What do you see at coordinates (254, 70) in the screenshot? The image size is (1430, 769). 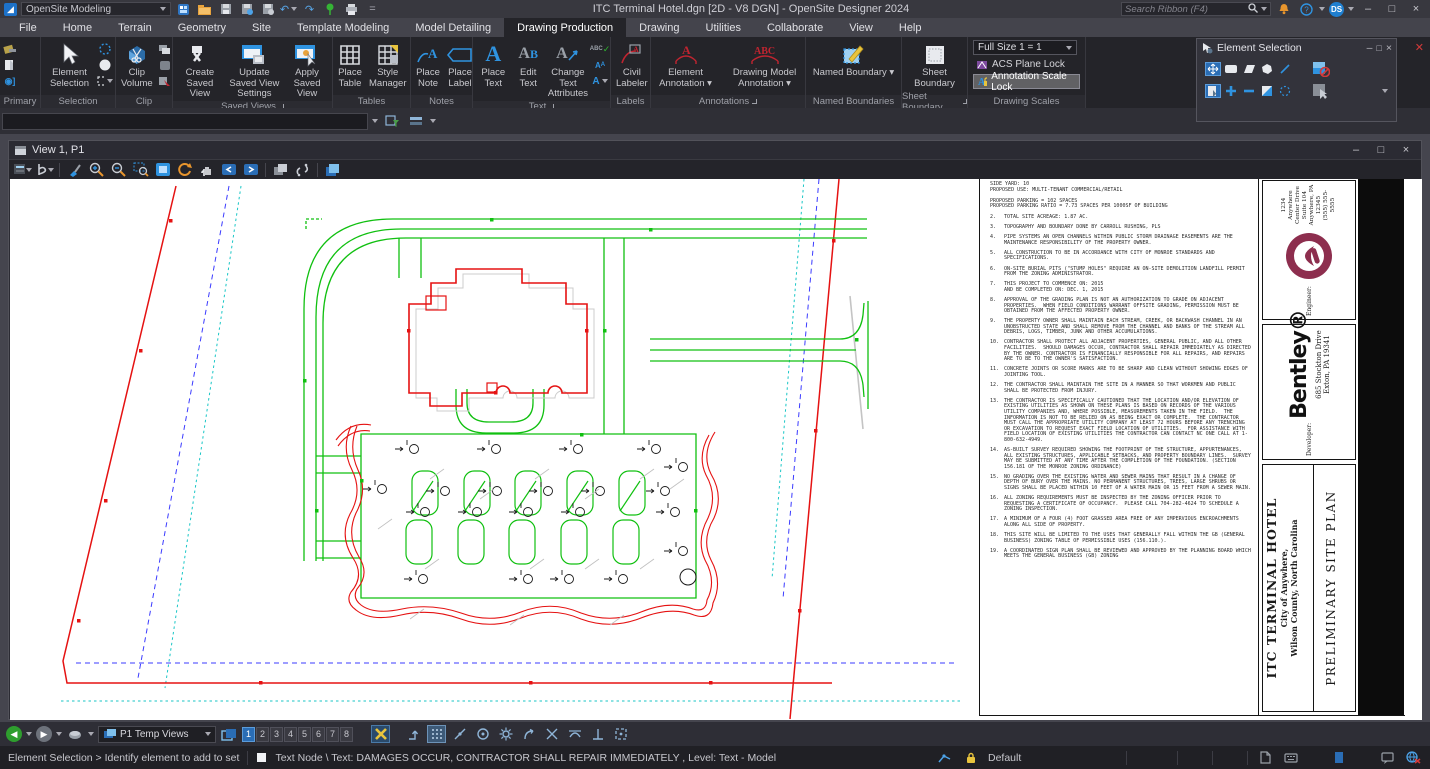 I see `update-saved-view-button: Update Saved View Settings` at bounding box center [254, 70].